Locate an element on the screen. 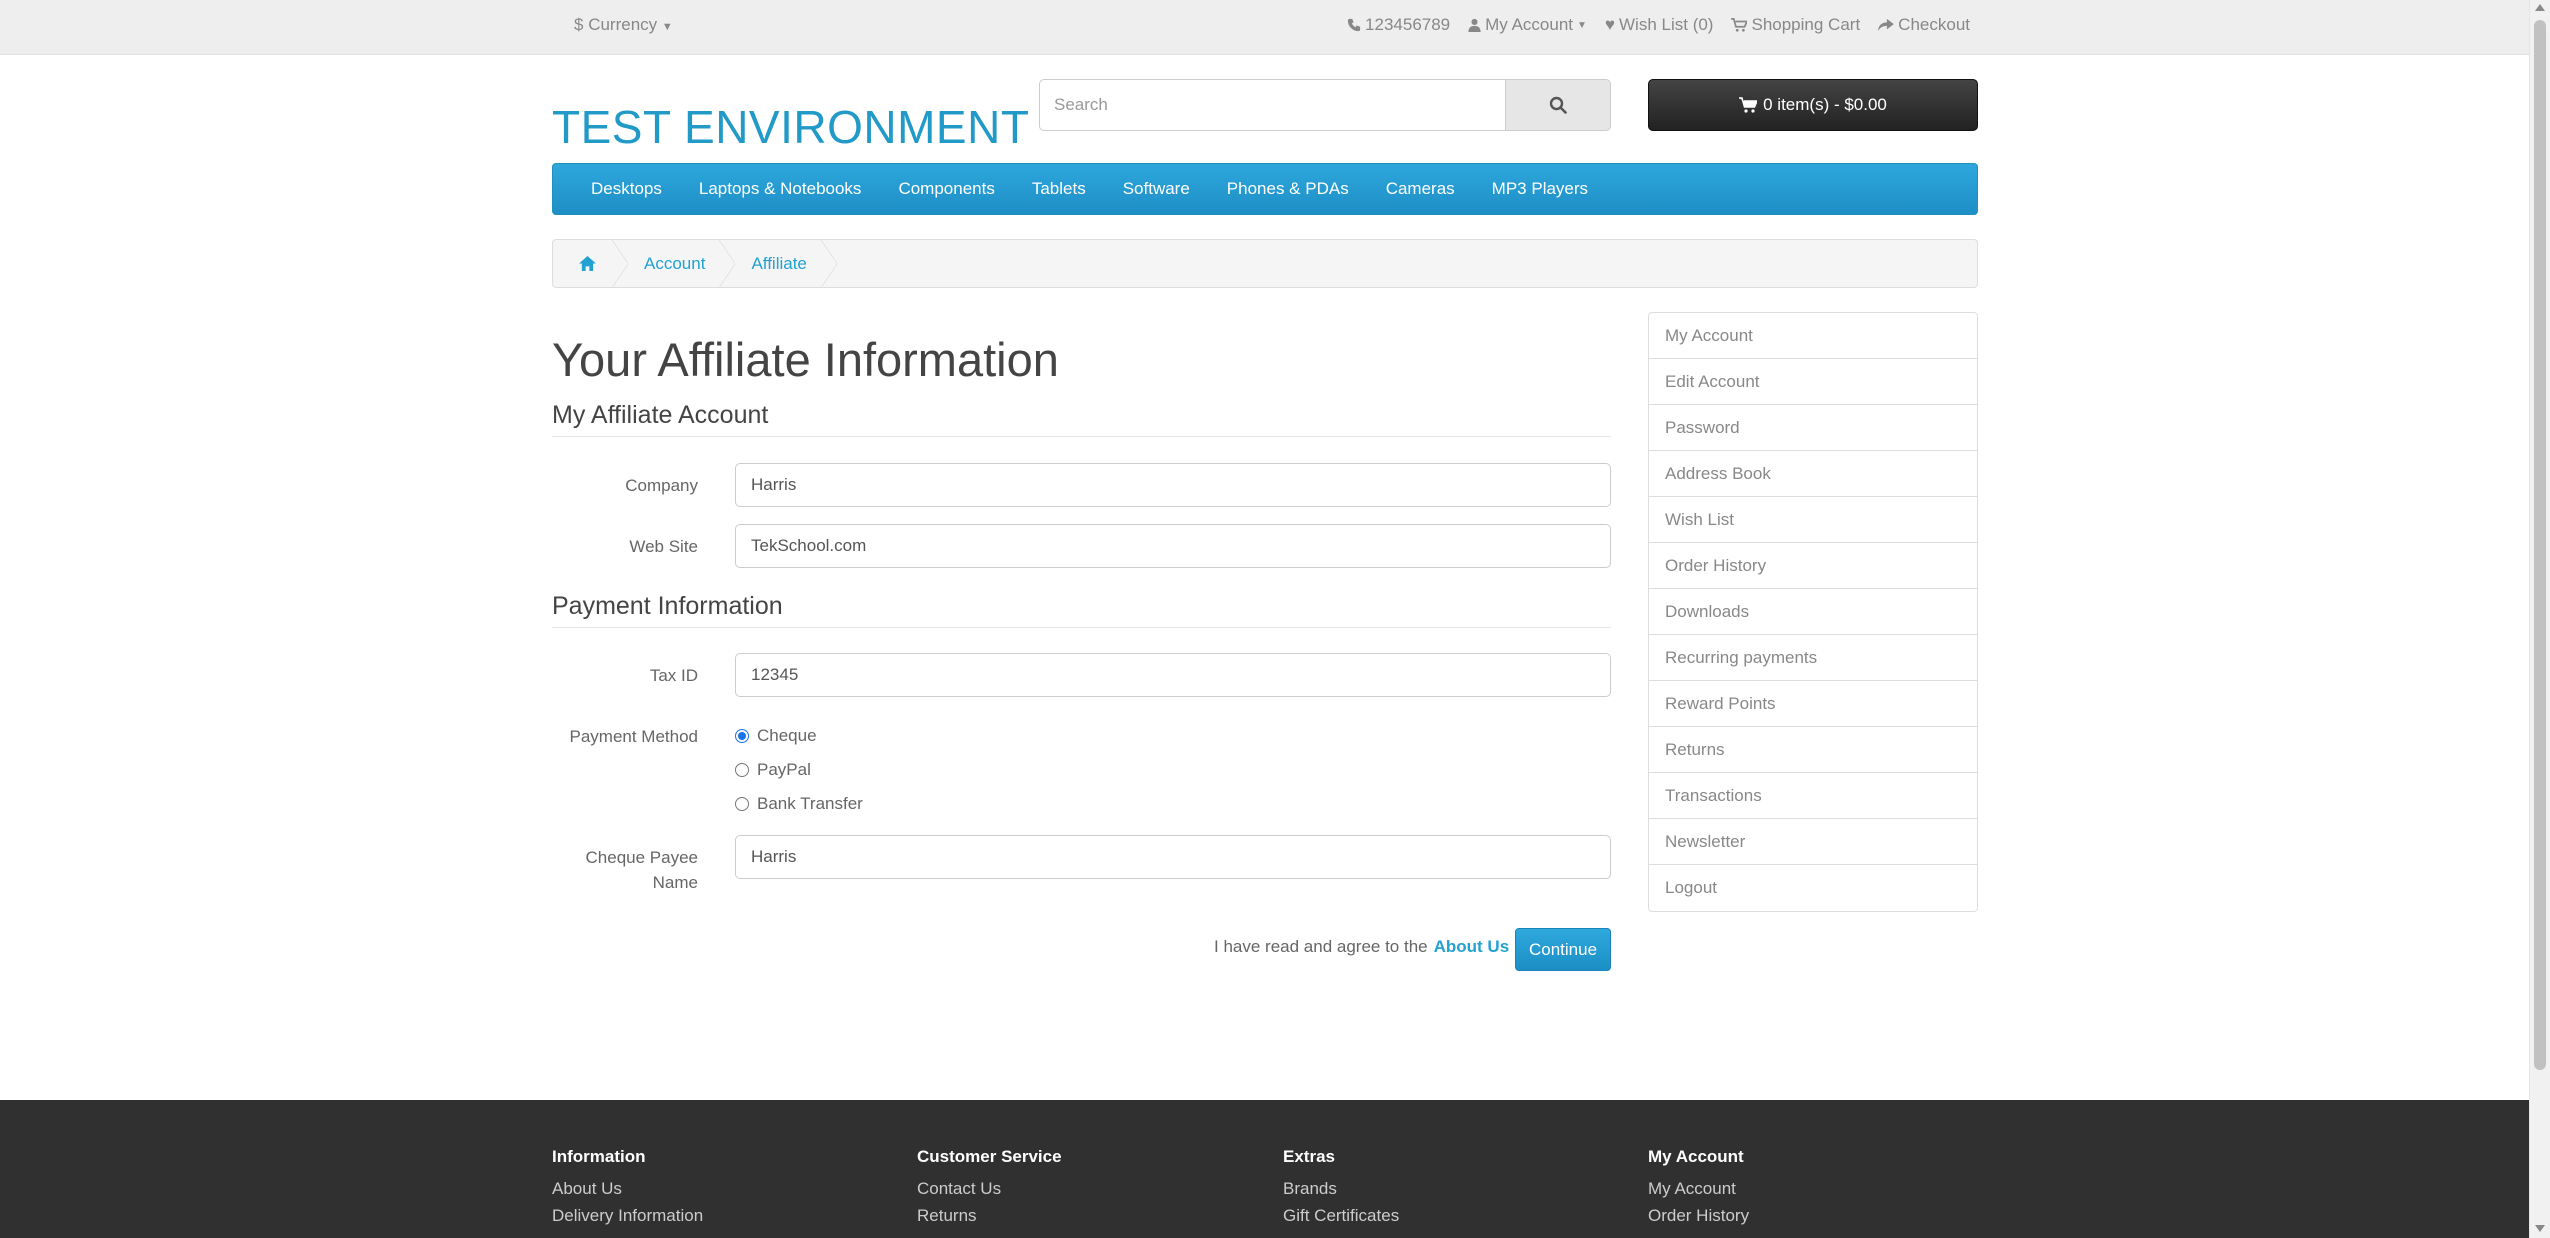  radio-bank-transfer is located at coordinates (742, 804).